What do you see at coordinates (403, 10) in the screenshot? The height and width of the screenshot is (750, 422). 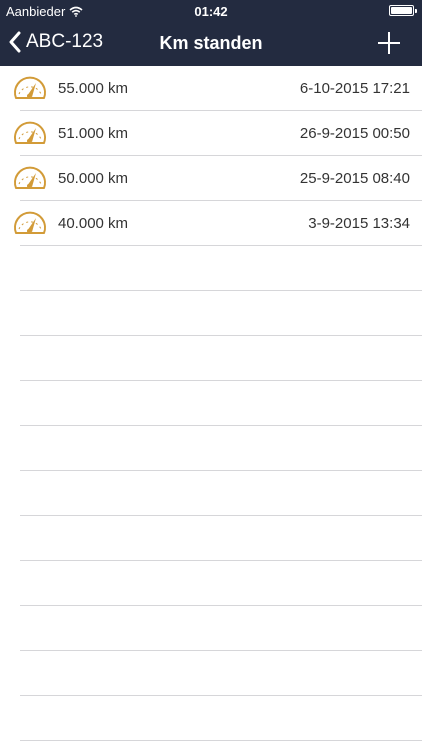 I see `battery-icon` at bounding box center [403, 10].